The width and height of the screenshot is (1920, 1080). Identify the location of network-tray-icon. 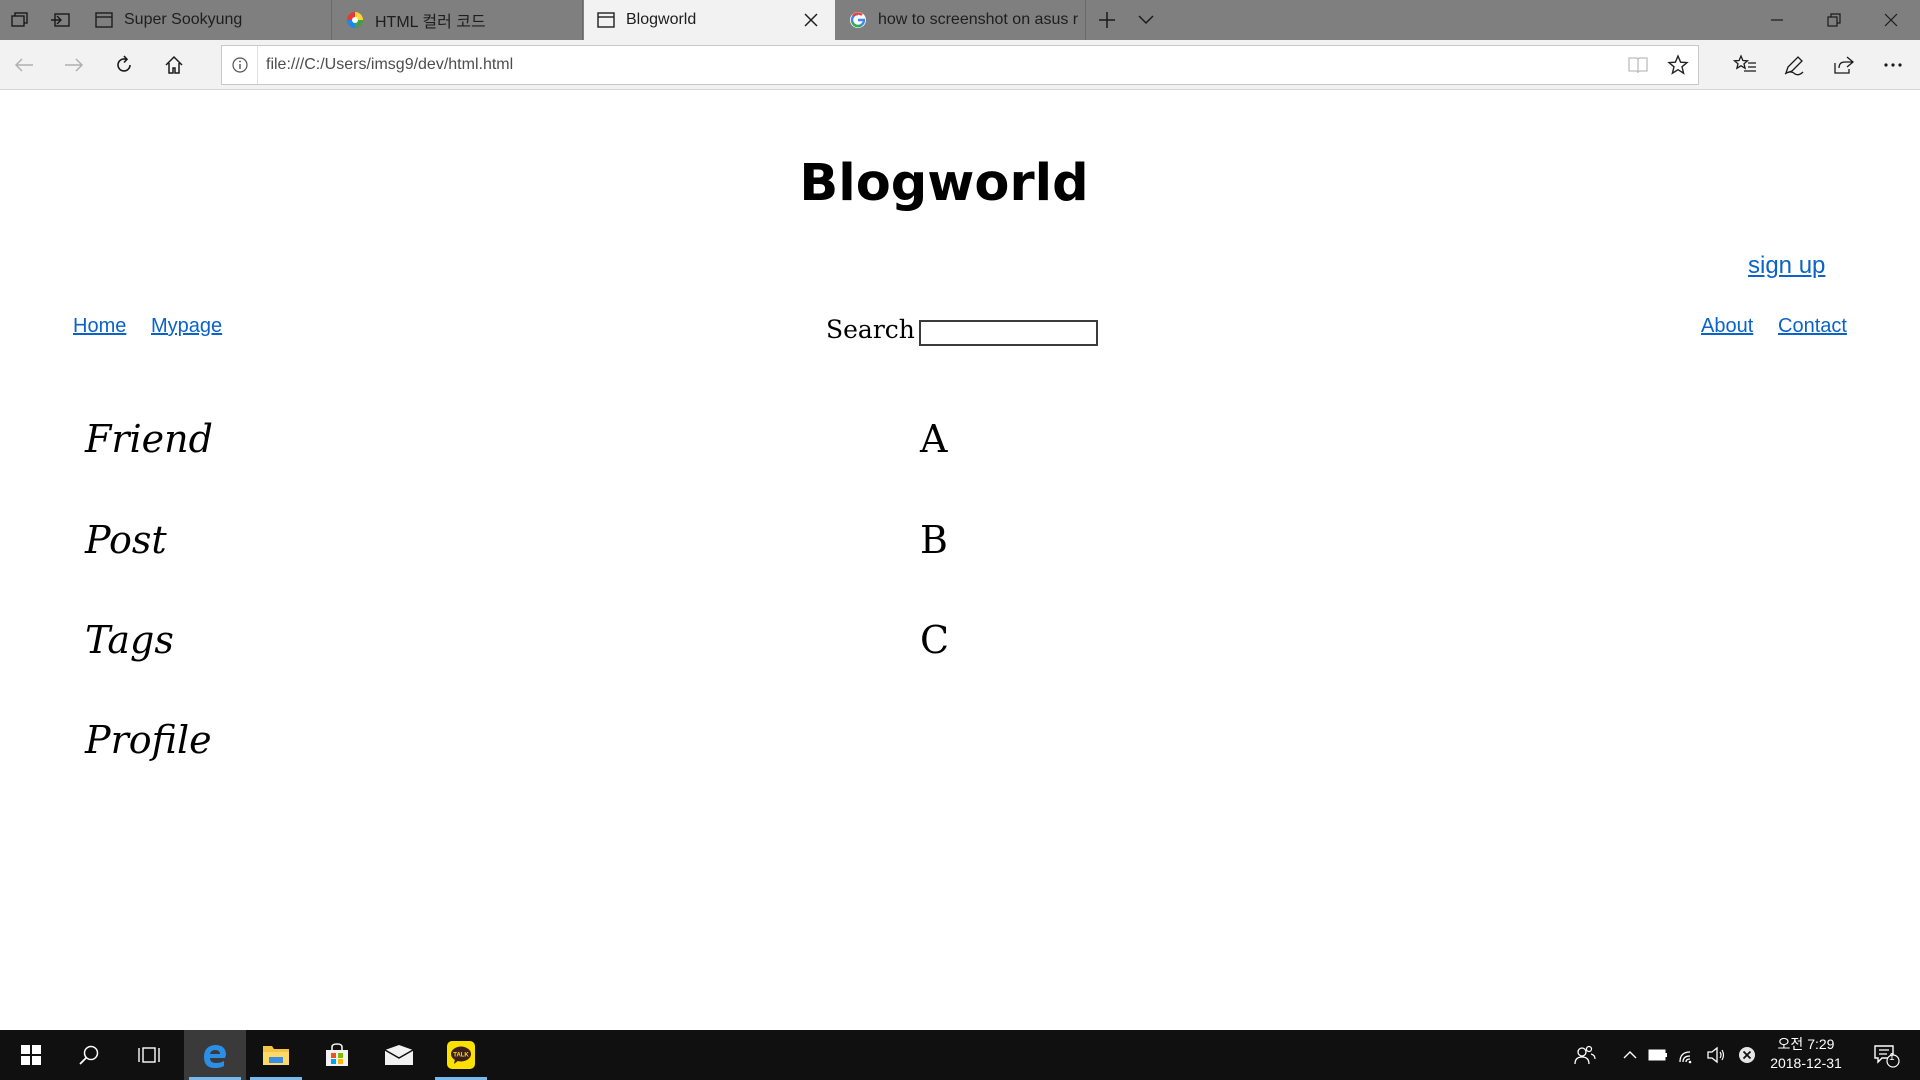
(1688, 1055).